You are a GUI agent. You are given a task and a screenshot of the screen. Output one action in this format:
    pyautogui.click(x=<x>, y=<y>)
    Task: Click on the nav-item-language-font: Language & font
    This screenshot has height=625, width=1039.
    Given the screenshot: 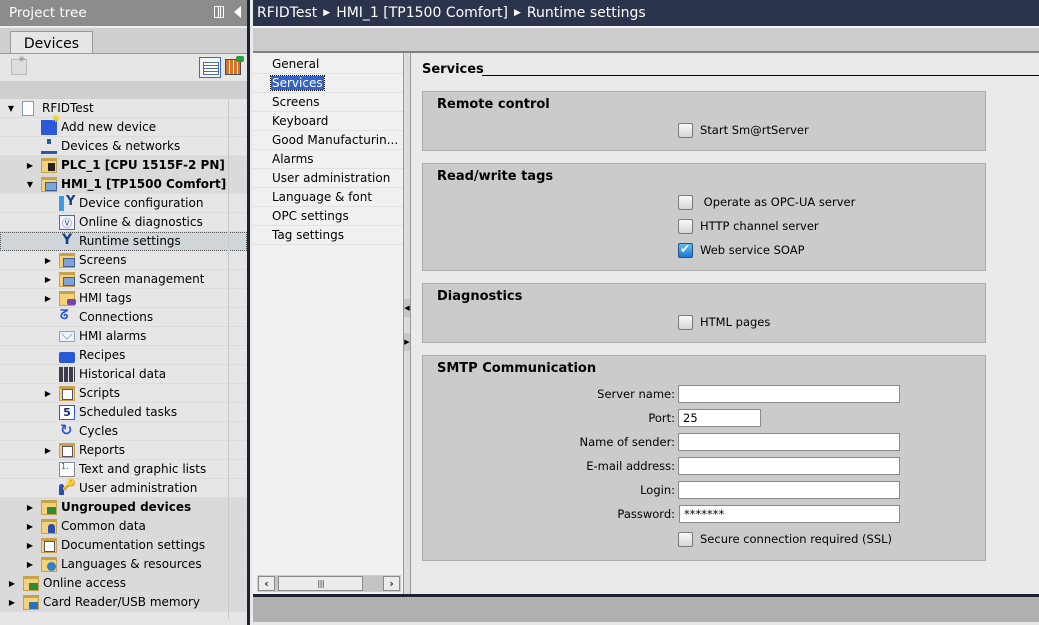 What is the action you would take?
    pyautogui.click(x=328, y=197)
    